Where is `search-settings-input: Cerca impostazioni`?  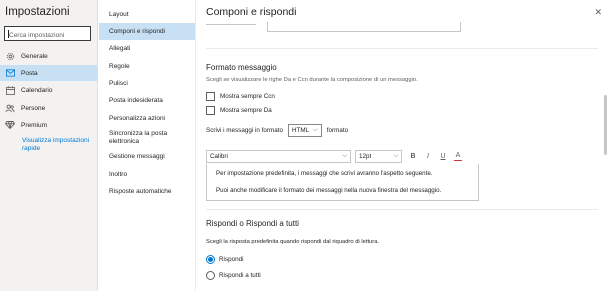
search-settings-input: Cerca impostazioni is located at coordinates (47, 33).